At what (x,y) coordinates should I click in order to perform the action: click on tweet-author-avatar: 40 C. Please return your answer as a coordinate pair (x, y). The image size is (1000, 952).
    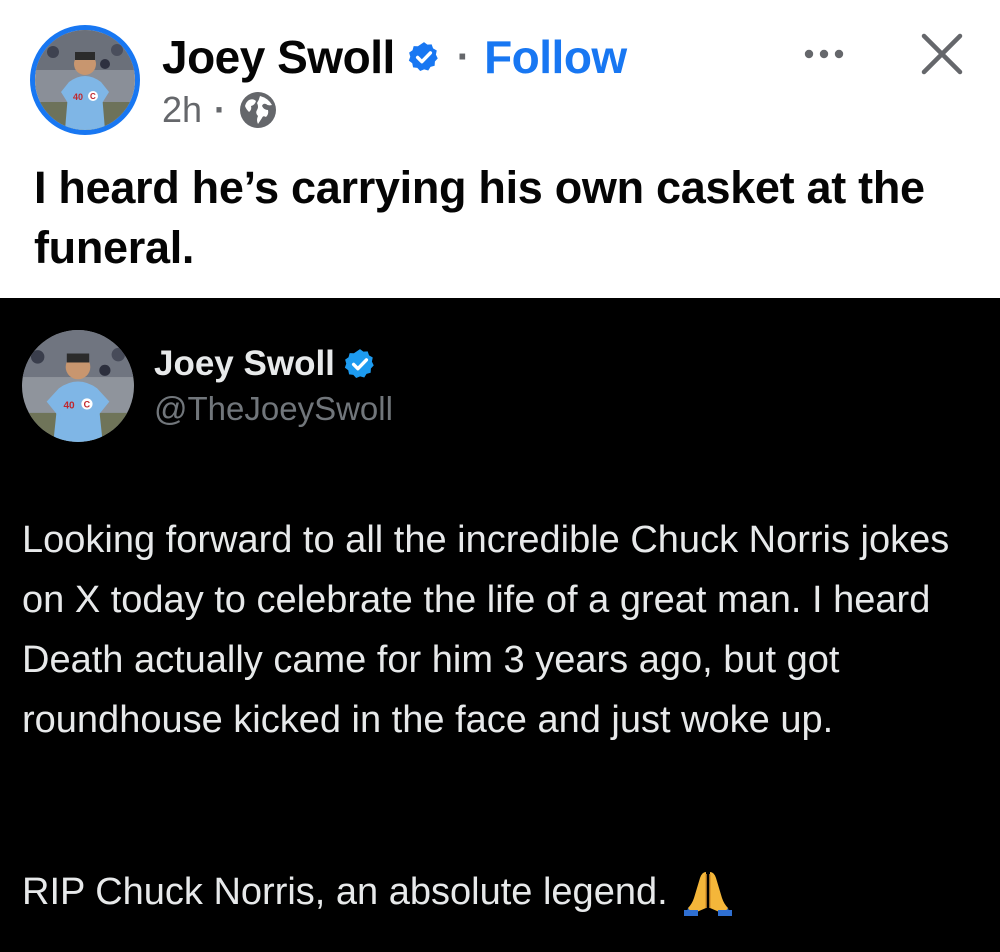
    Looking at the image, I should click on (78, 386).